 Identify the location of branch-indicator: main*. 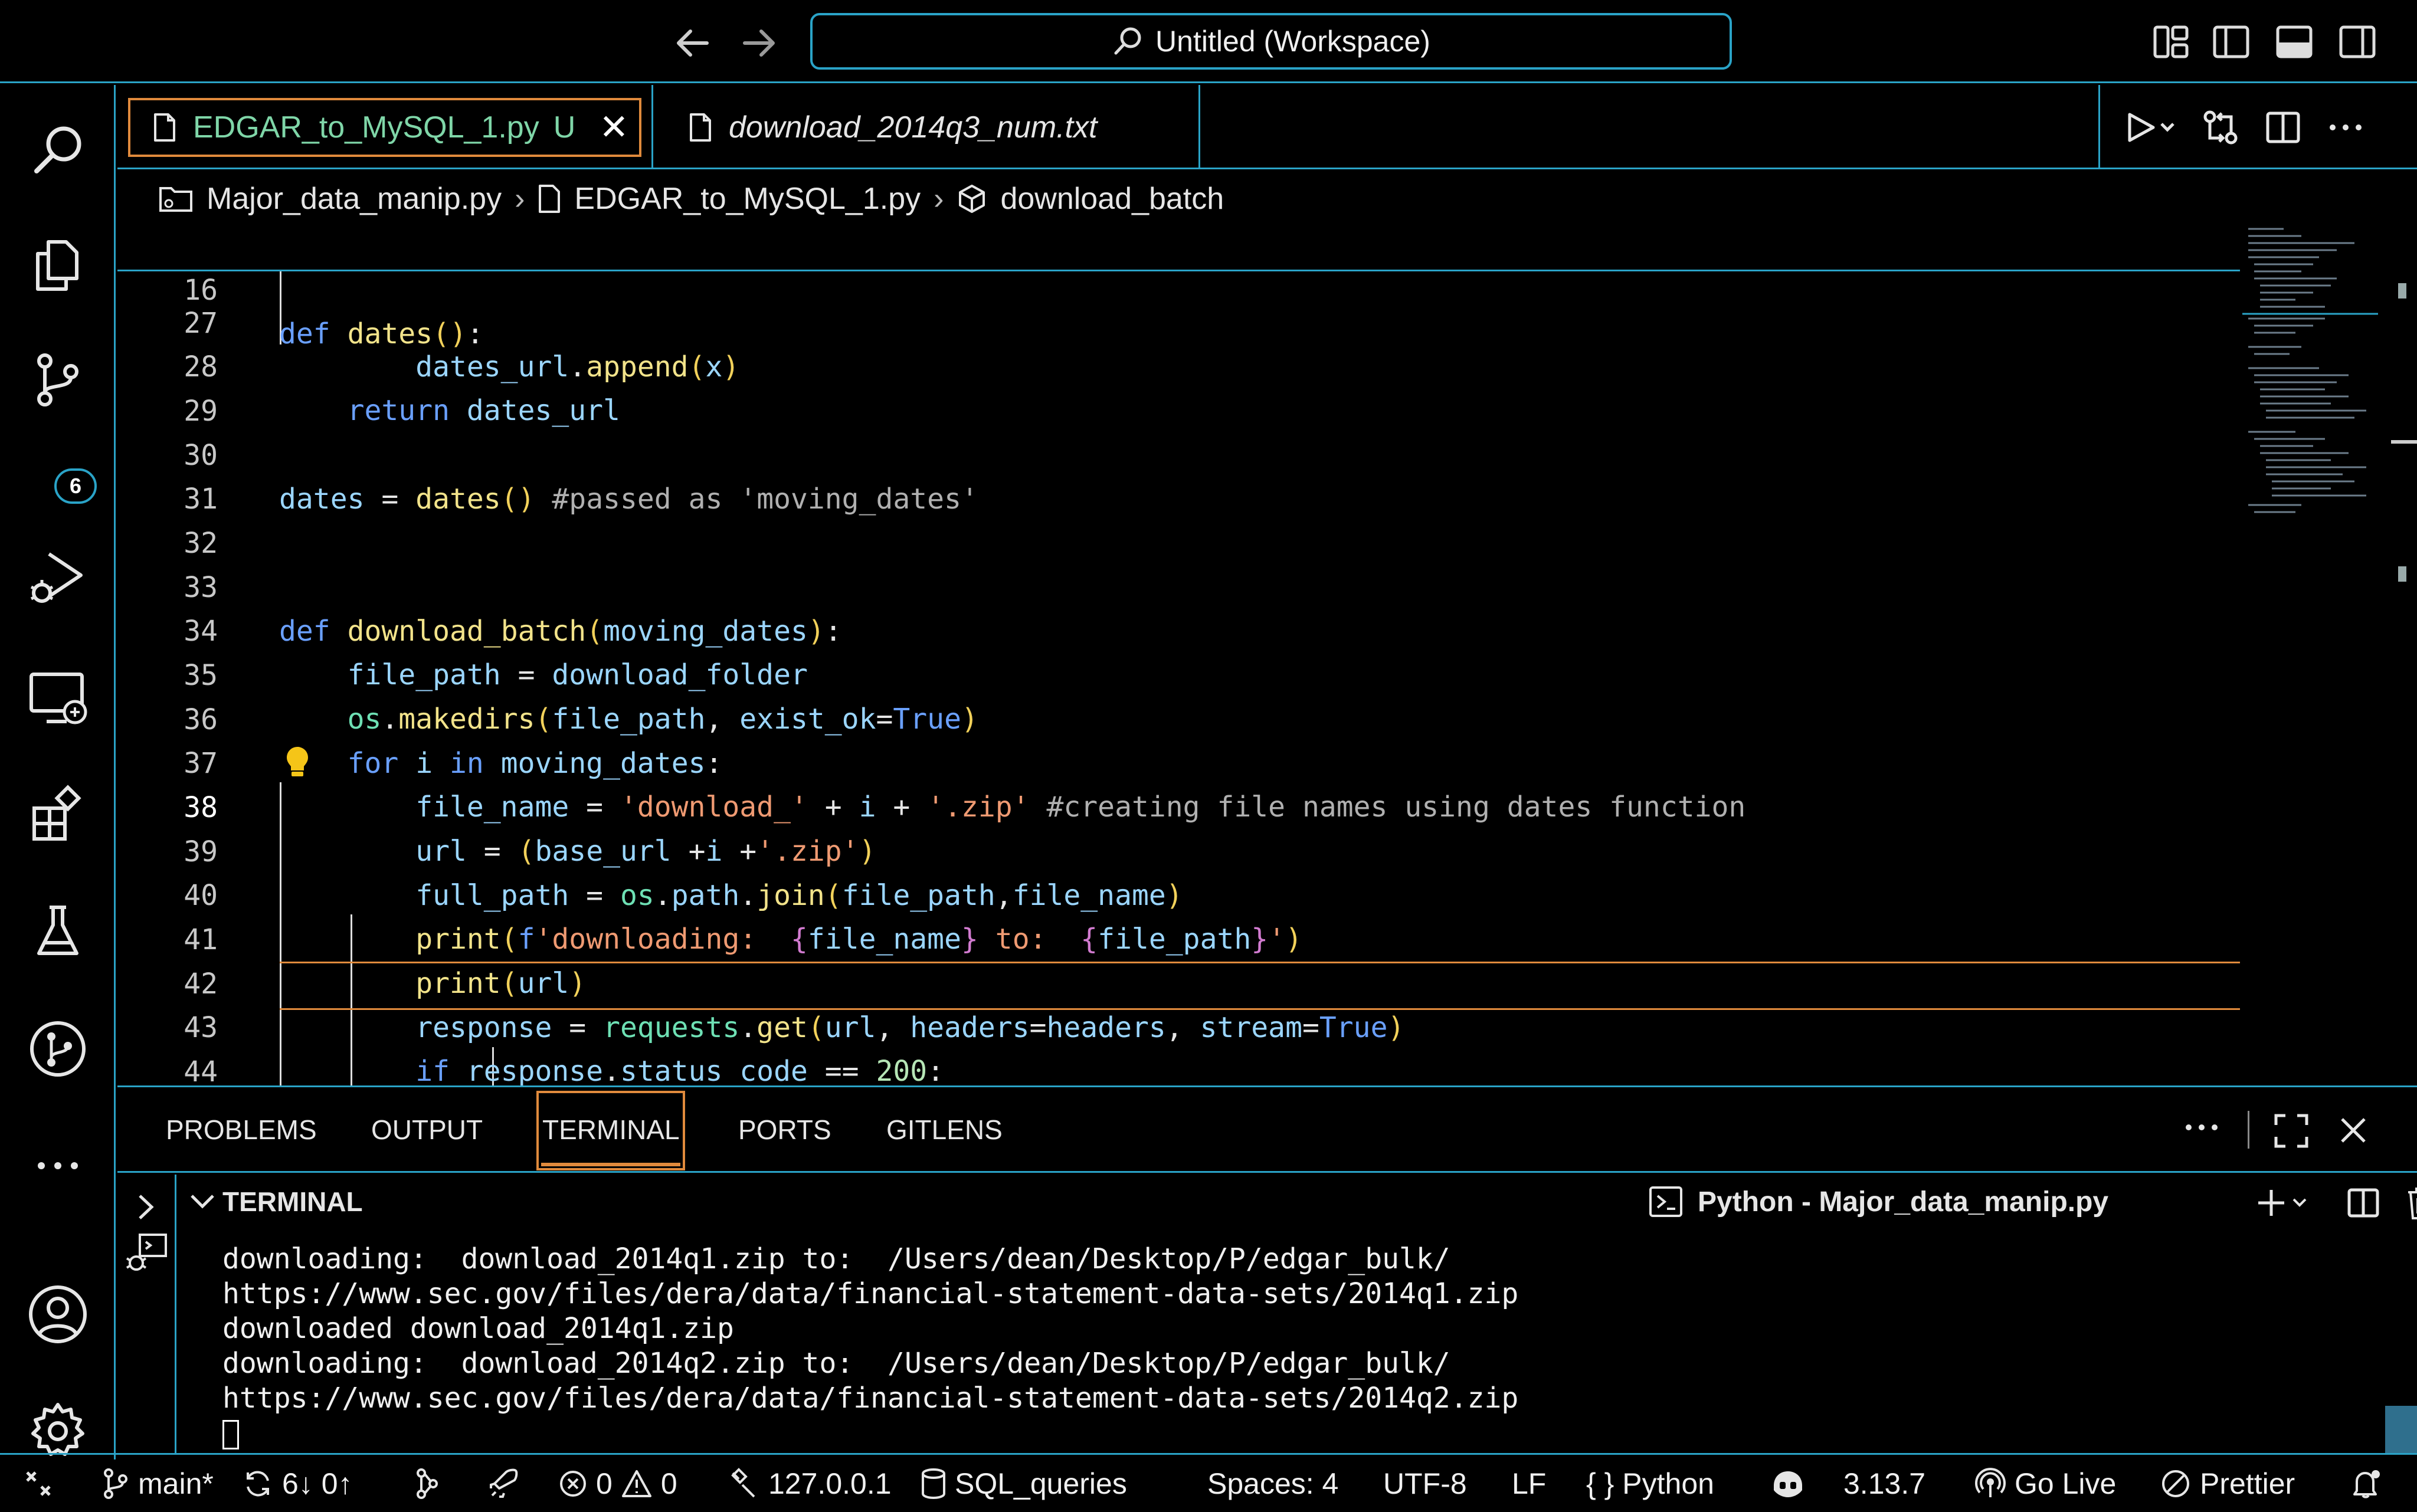
(157, 1483).